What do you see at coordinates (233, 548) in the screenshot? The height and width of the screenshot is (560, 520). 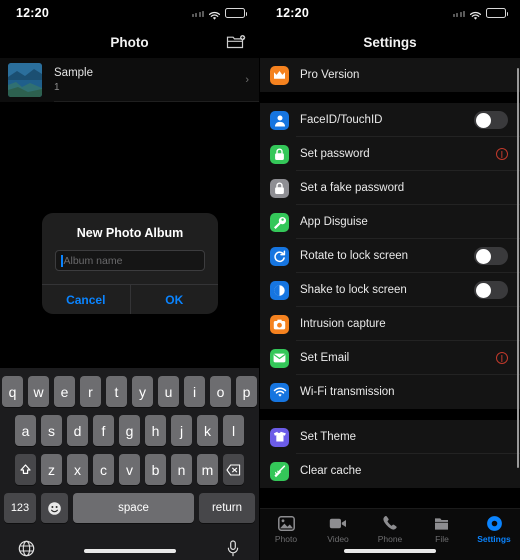 I see `microphone-icon` at bounding box center [233, 548].